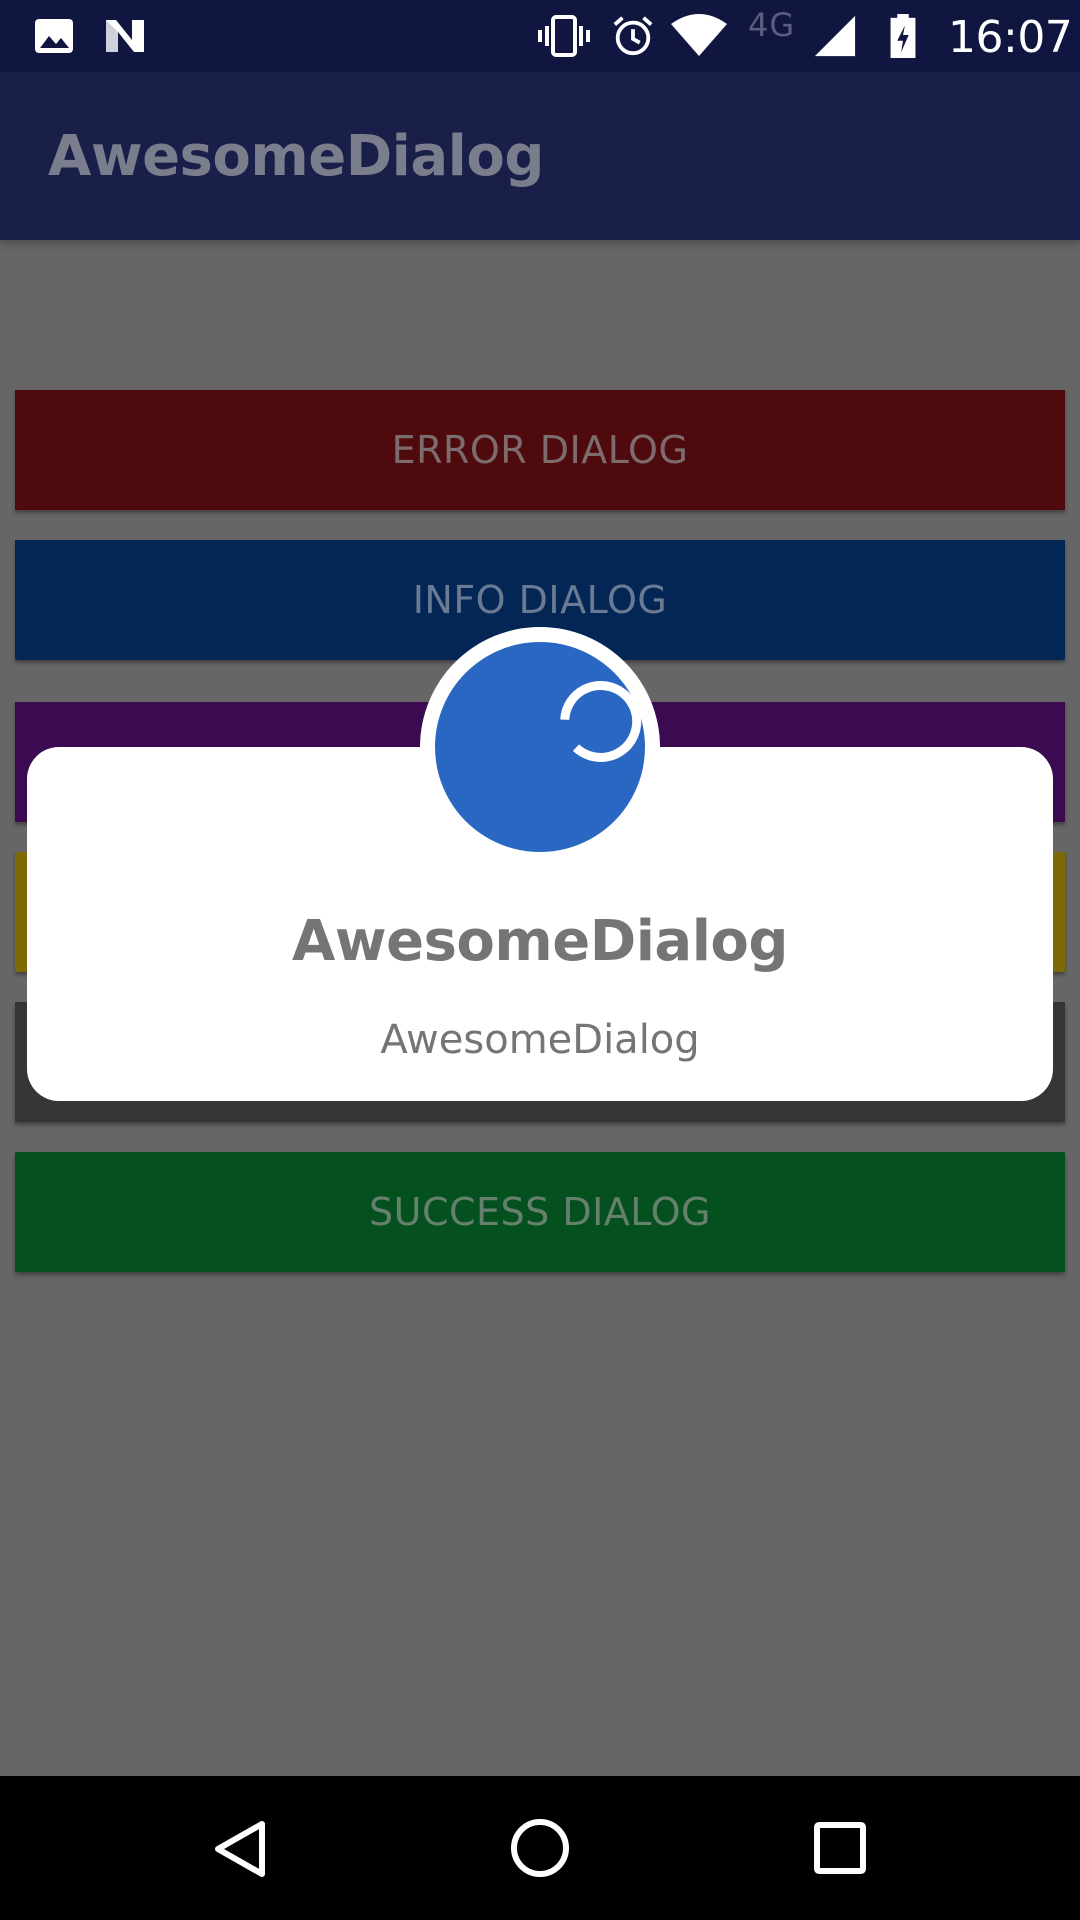  I want to click on success-dialog-button: SUCCESS DIALOG, so click(540, 1212).